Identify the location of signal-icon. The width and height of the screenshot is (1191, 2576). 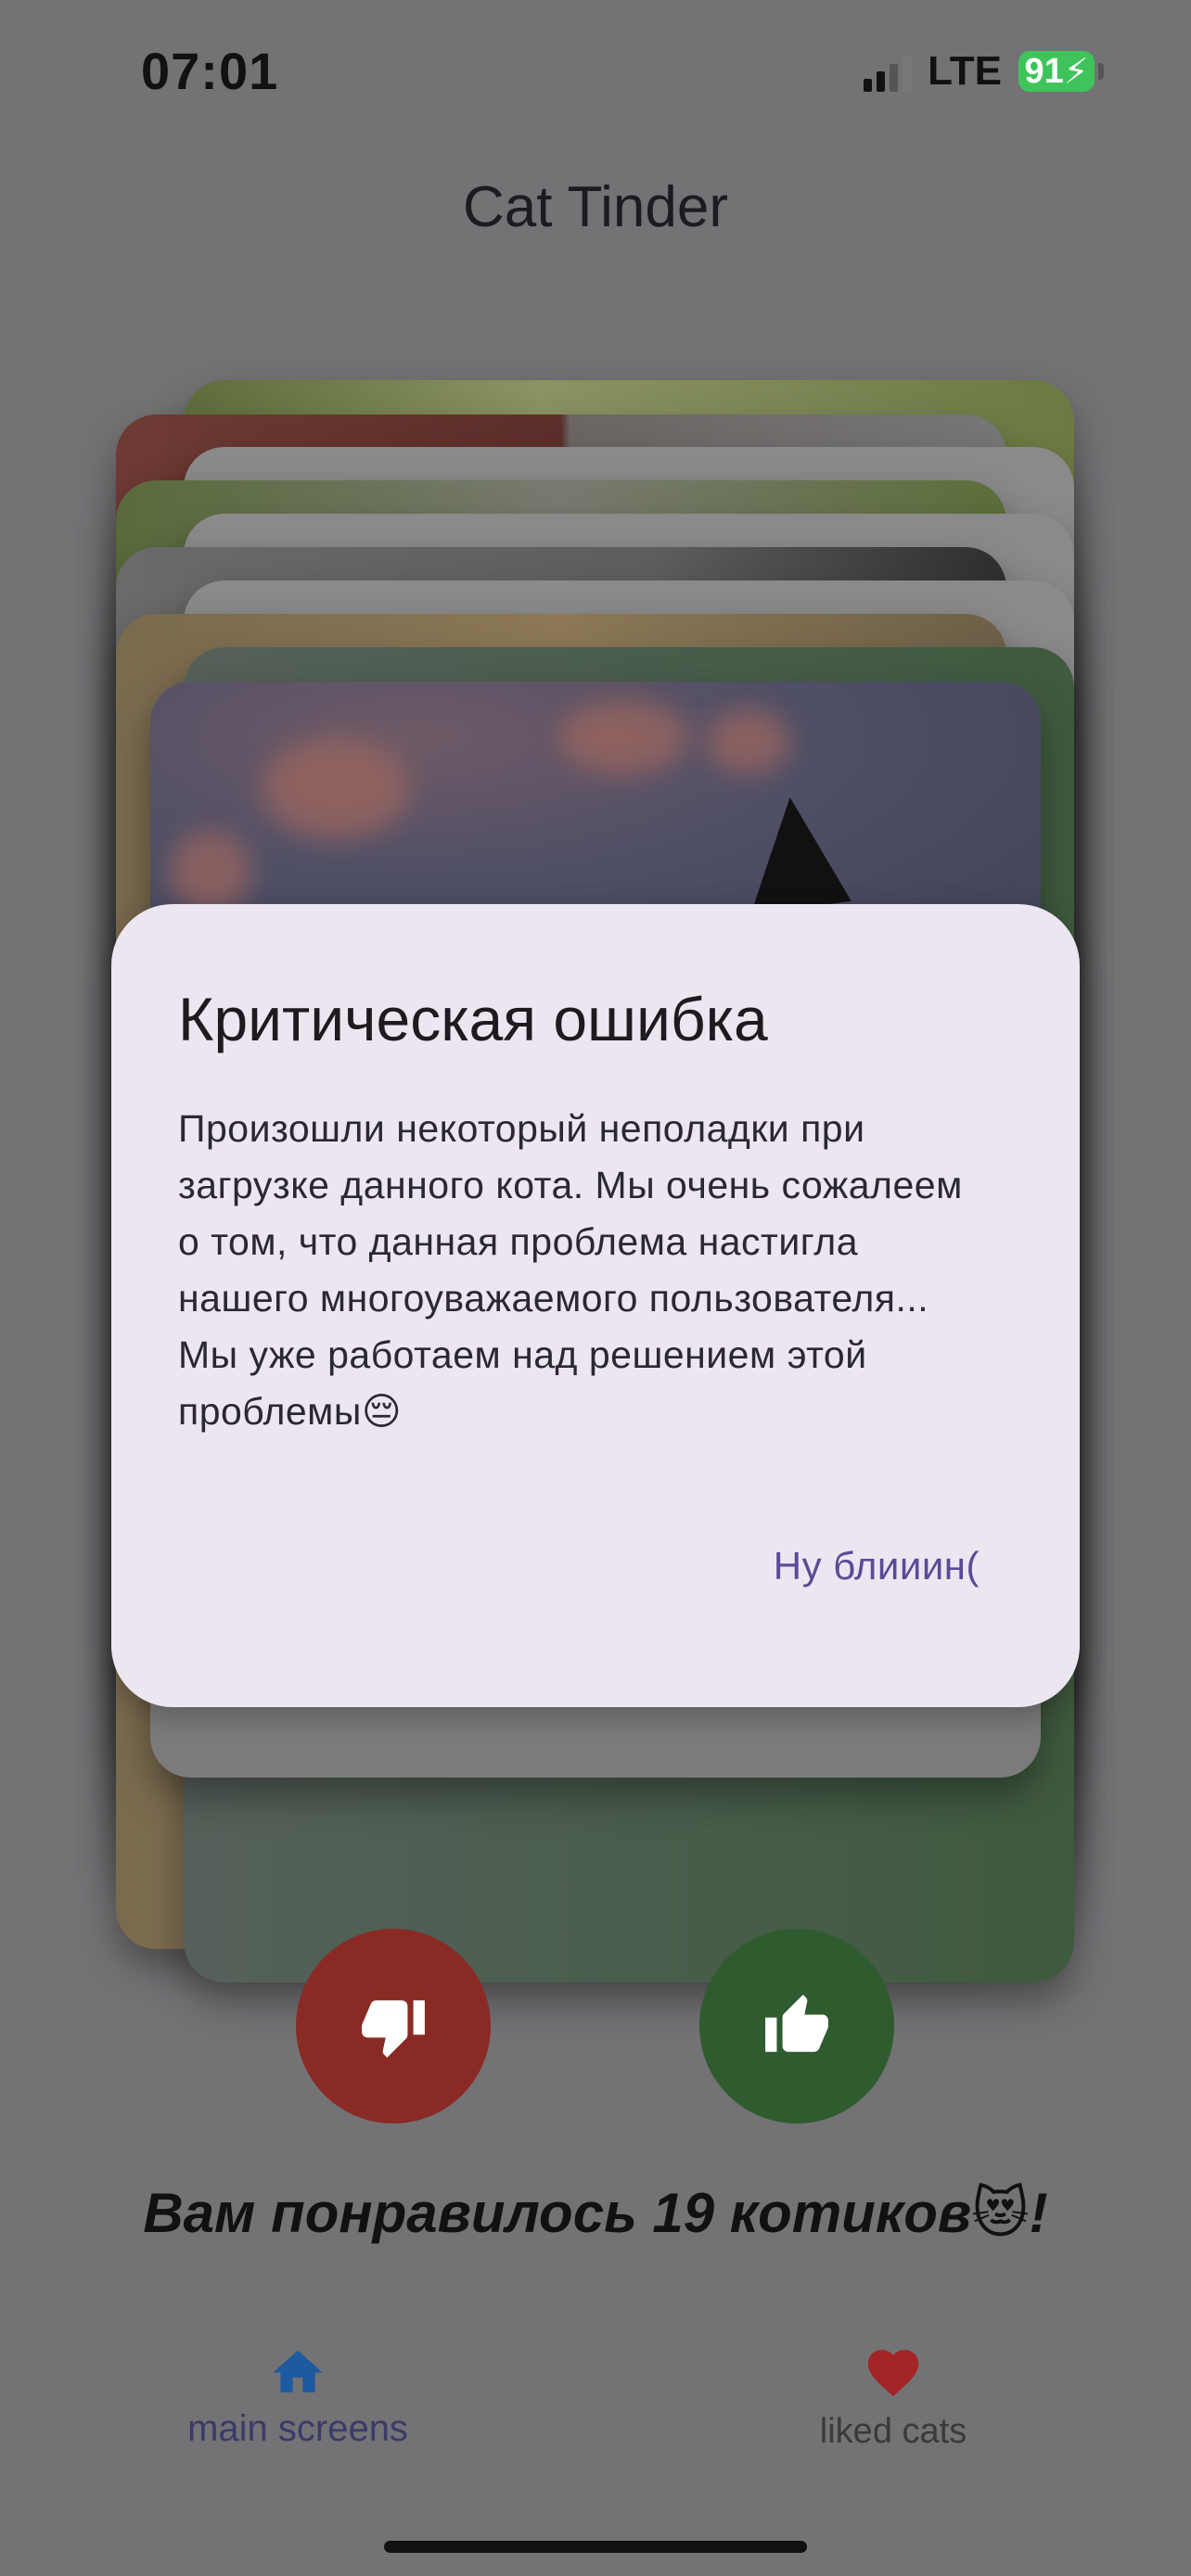
(888, 71).